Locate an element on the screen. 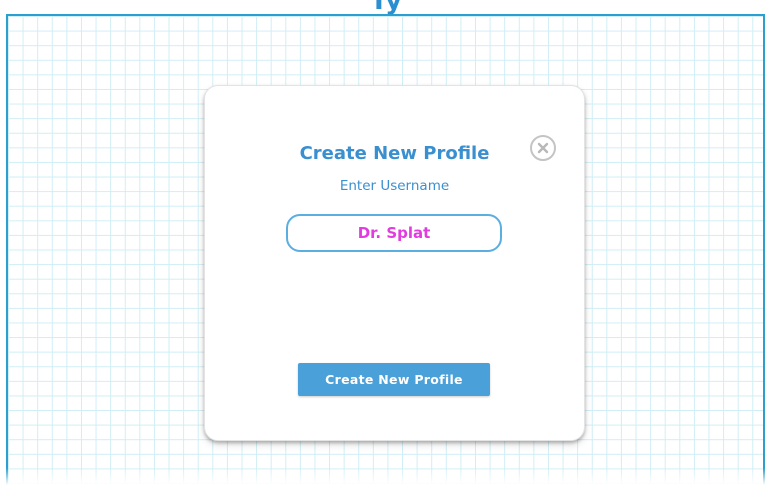 This screenshot has width=765, height=485. header-title-cropped: Ty is located at coordinates (386, 7).